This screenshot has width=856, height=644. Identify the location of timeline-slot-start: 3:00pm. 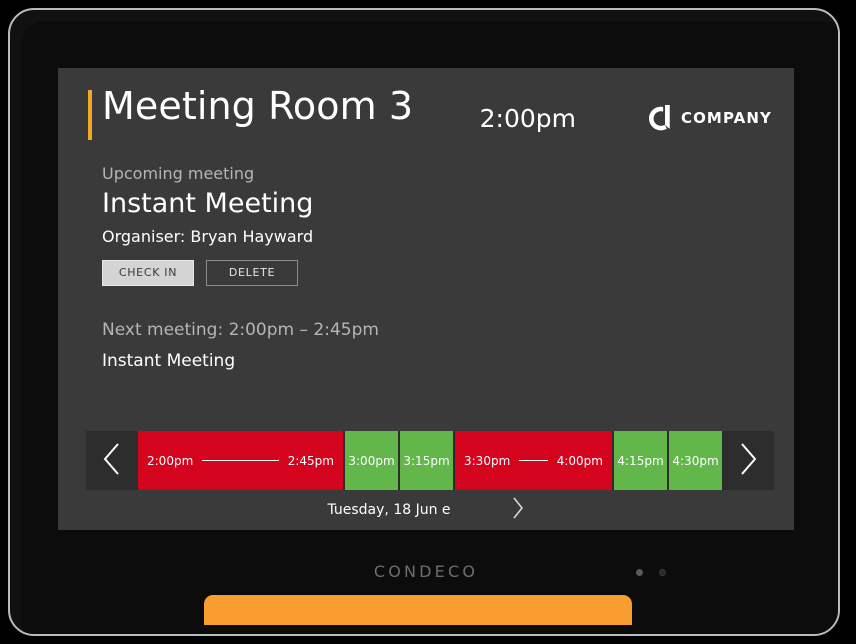
(371, 460).